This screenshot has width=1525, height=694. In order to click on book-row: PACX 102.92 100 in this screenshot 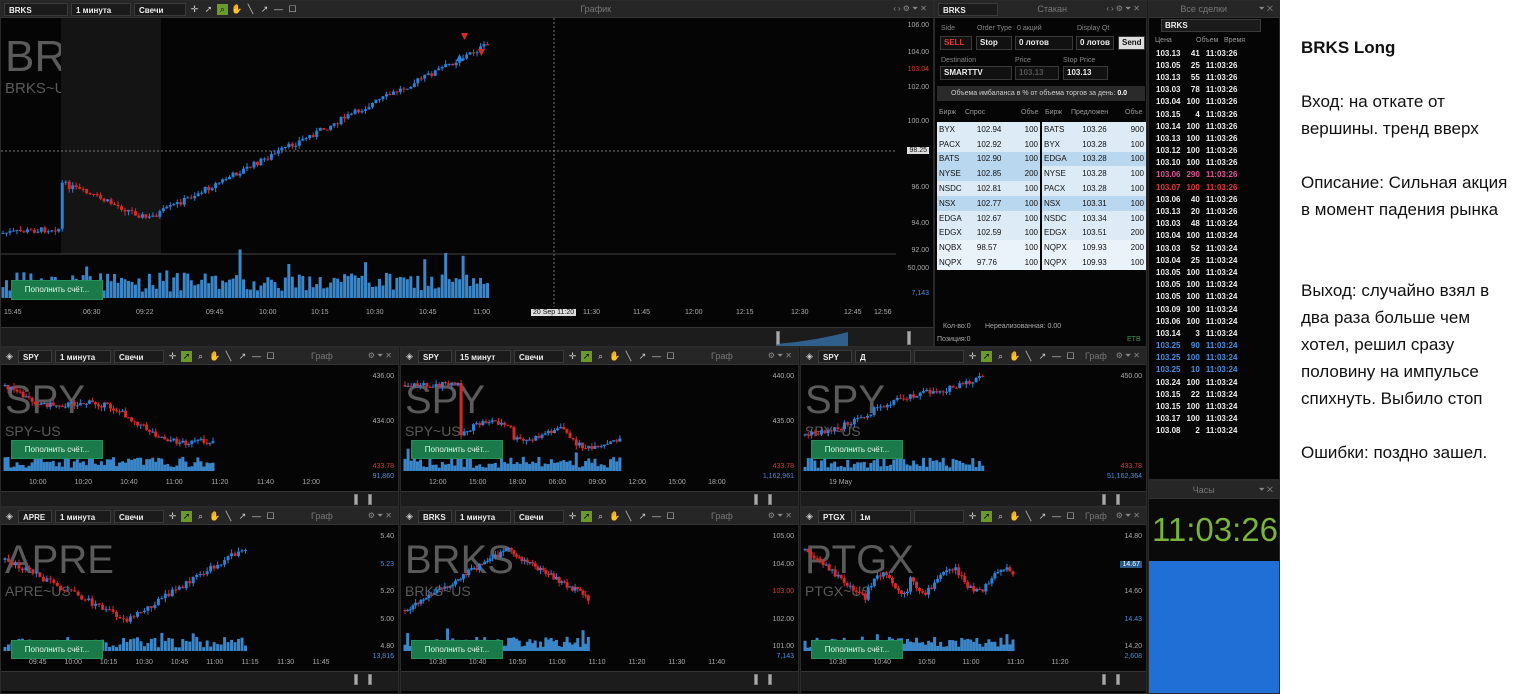, I will do `click(988, 144)`.